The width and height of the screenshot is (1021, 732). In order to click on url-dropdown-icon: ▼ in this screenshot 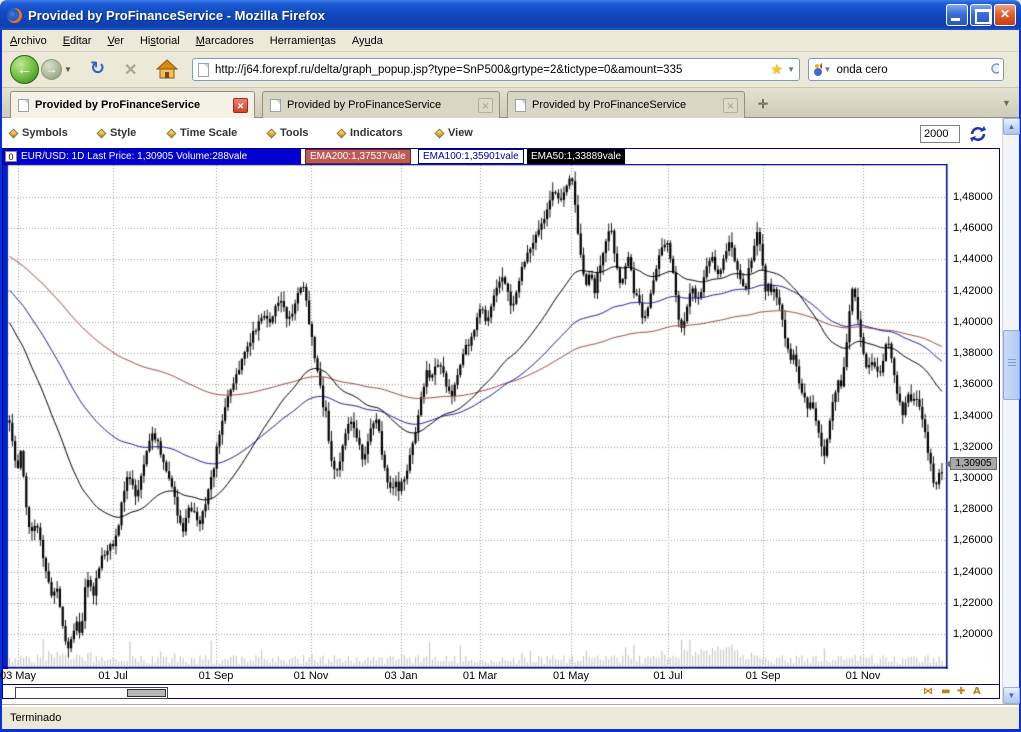, I will do `click(791, 69)`.